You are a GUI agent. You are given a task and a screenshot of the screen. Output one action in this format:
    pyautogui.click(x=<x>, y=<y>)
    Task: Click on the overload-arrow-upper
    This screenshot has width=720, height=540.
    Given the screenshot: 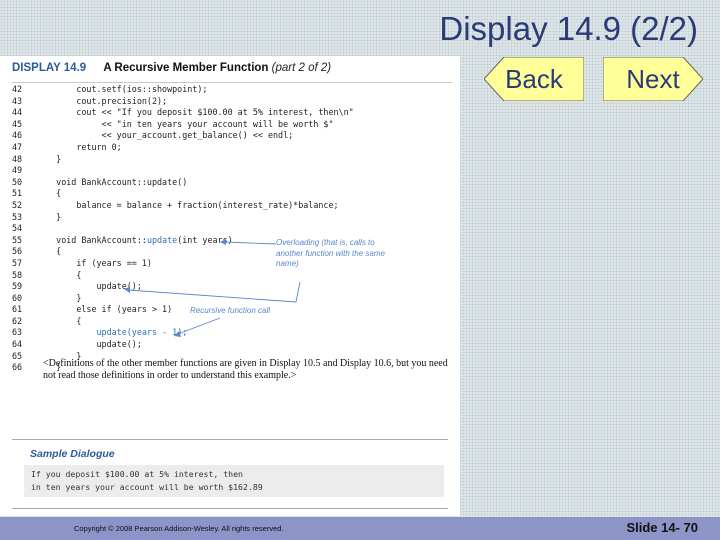 What is the action you would take?
    pyautogui.click(x=250, y=243)
    